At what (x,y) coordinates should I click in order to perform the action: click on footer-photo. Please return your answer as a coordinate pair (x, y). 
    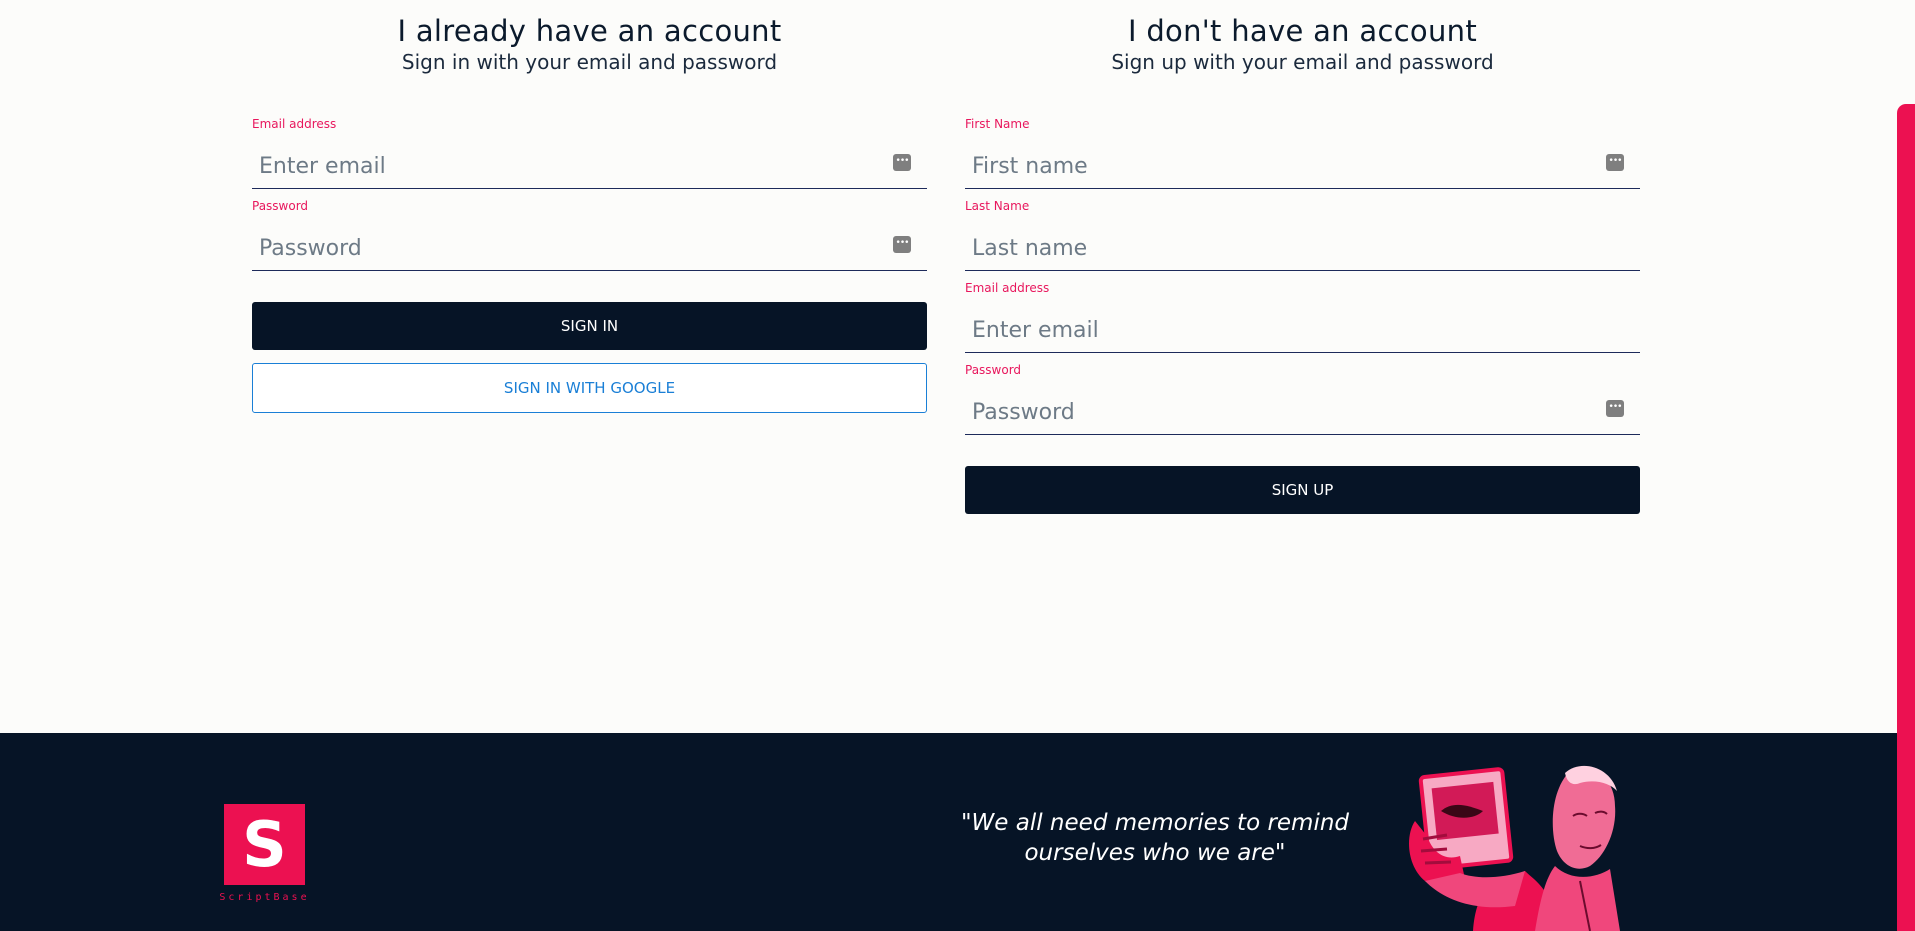
    Looking at the image, I should click on (1514, 848).